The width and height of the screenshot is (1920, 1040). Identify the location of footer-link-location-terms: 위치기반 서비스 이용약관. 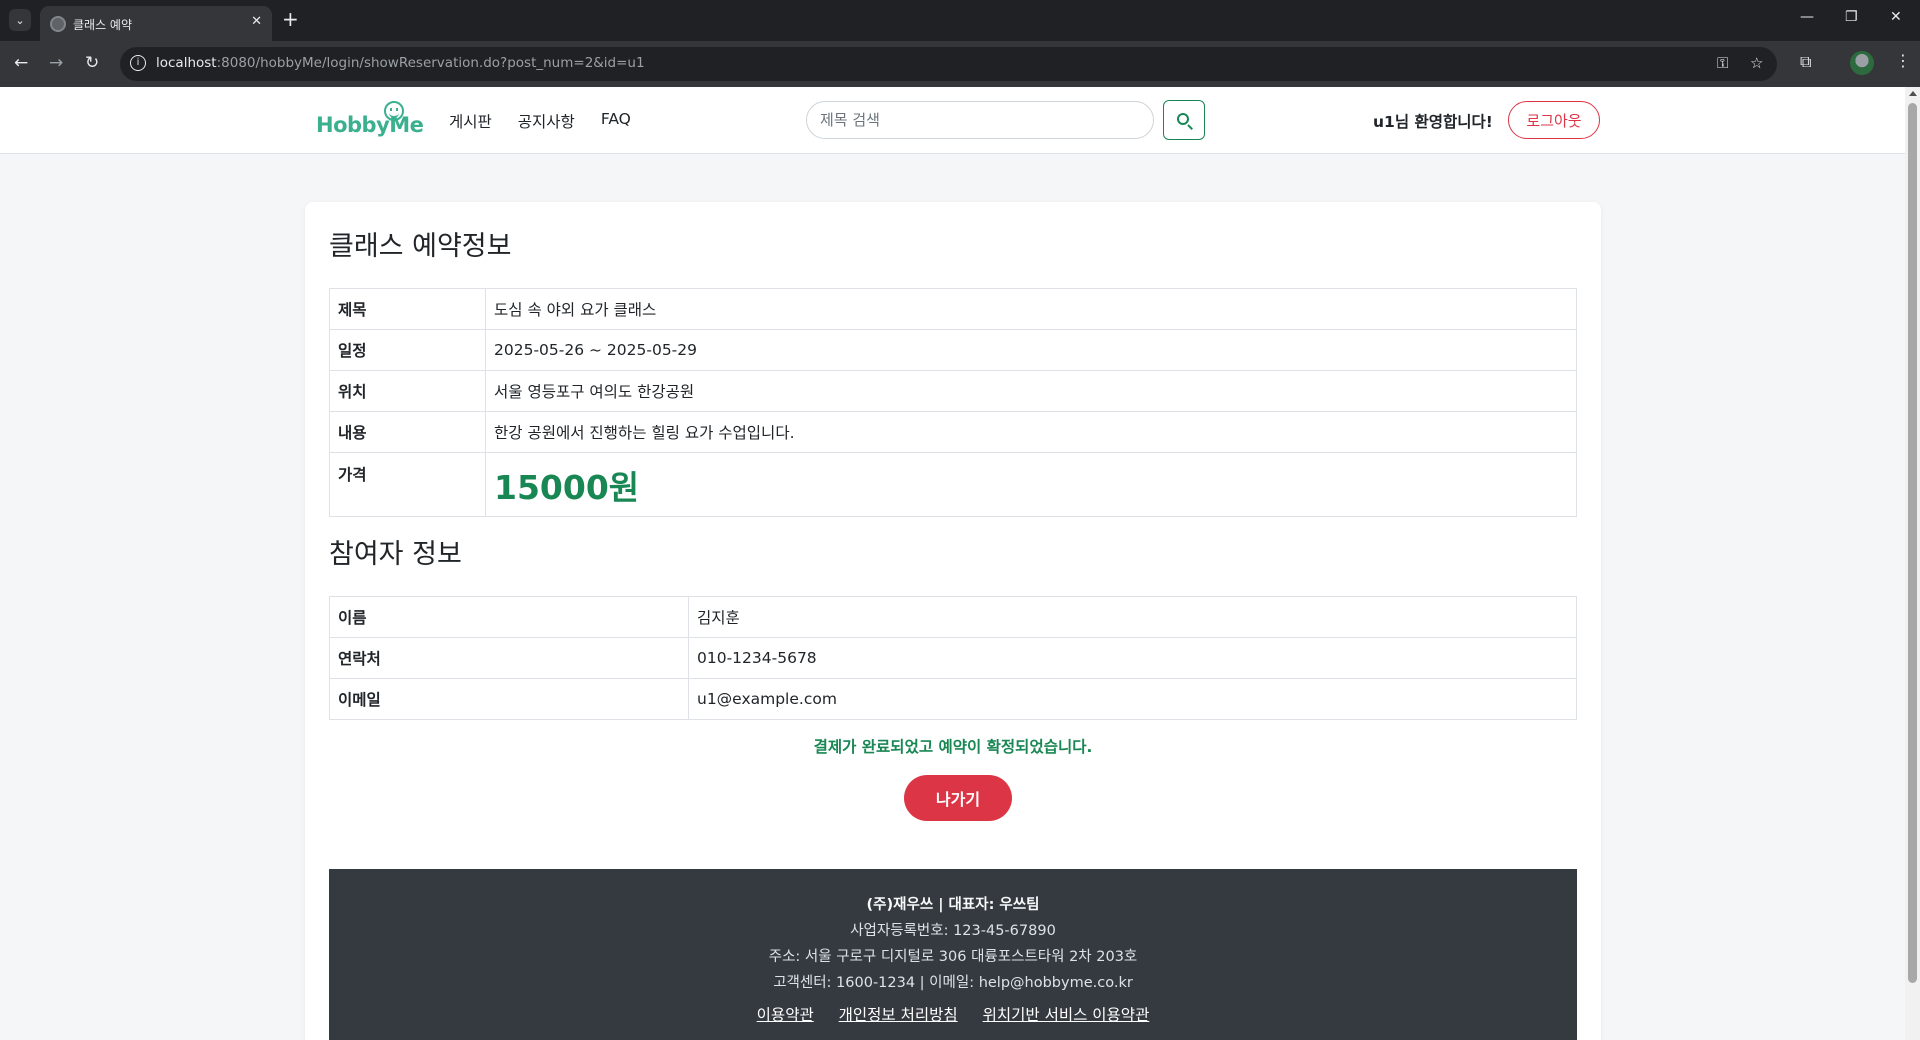
(1066, 1015).